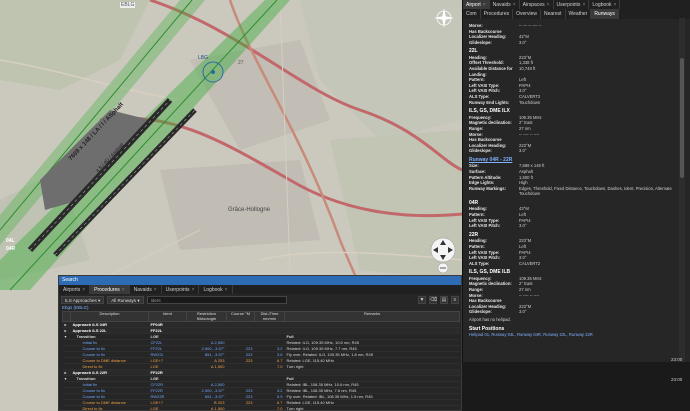 The width and height of the screenshot is (690, 411). I want to click on property-value: -- --- -- ---- --, so click(530, 25).